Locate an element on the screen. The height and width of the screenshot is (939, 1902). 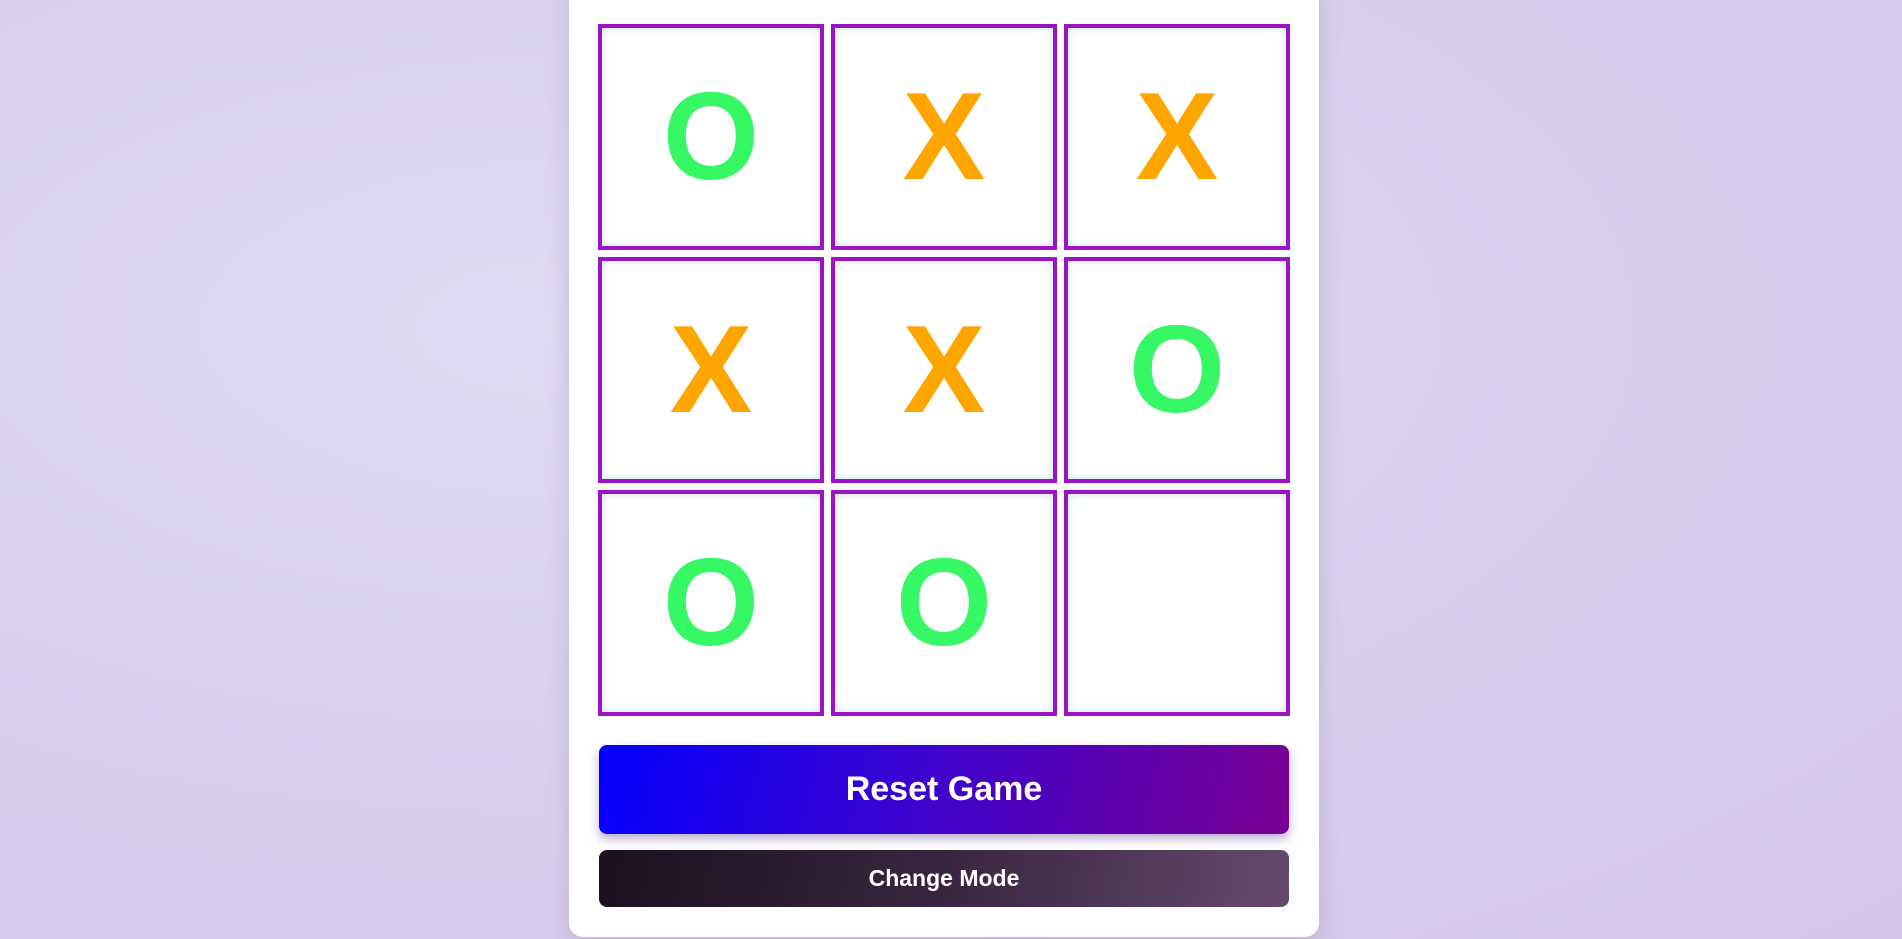
board-cell-6: O is located at coordinates (1177, 370).